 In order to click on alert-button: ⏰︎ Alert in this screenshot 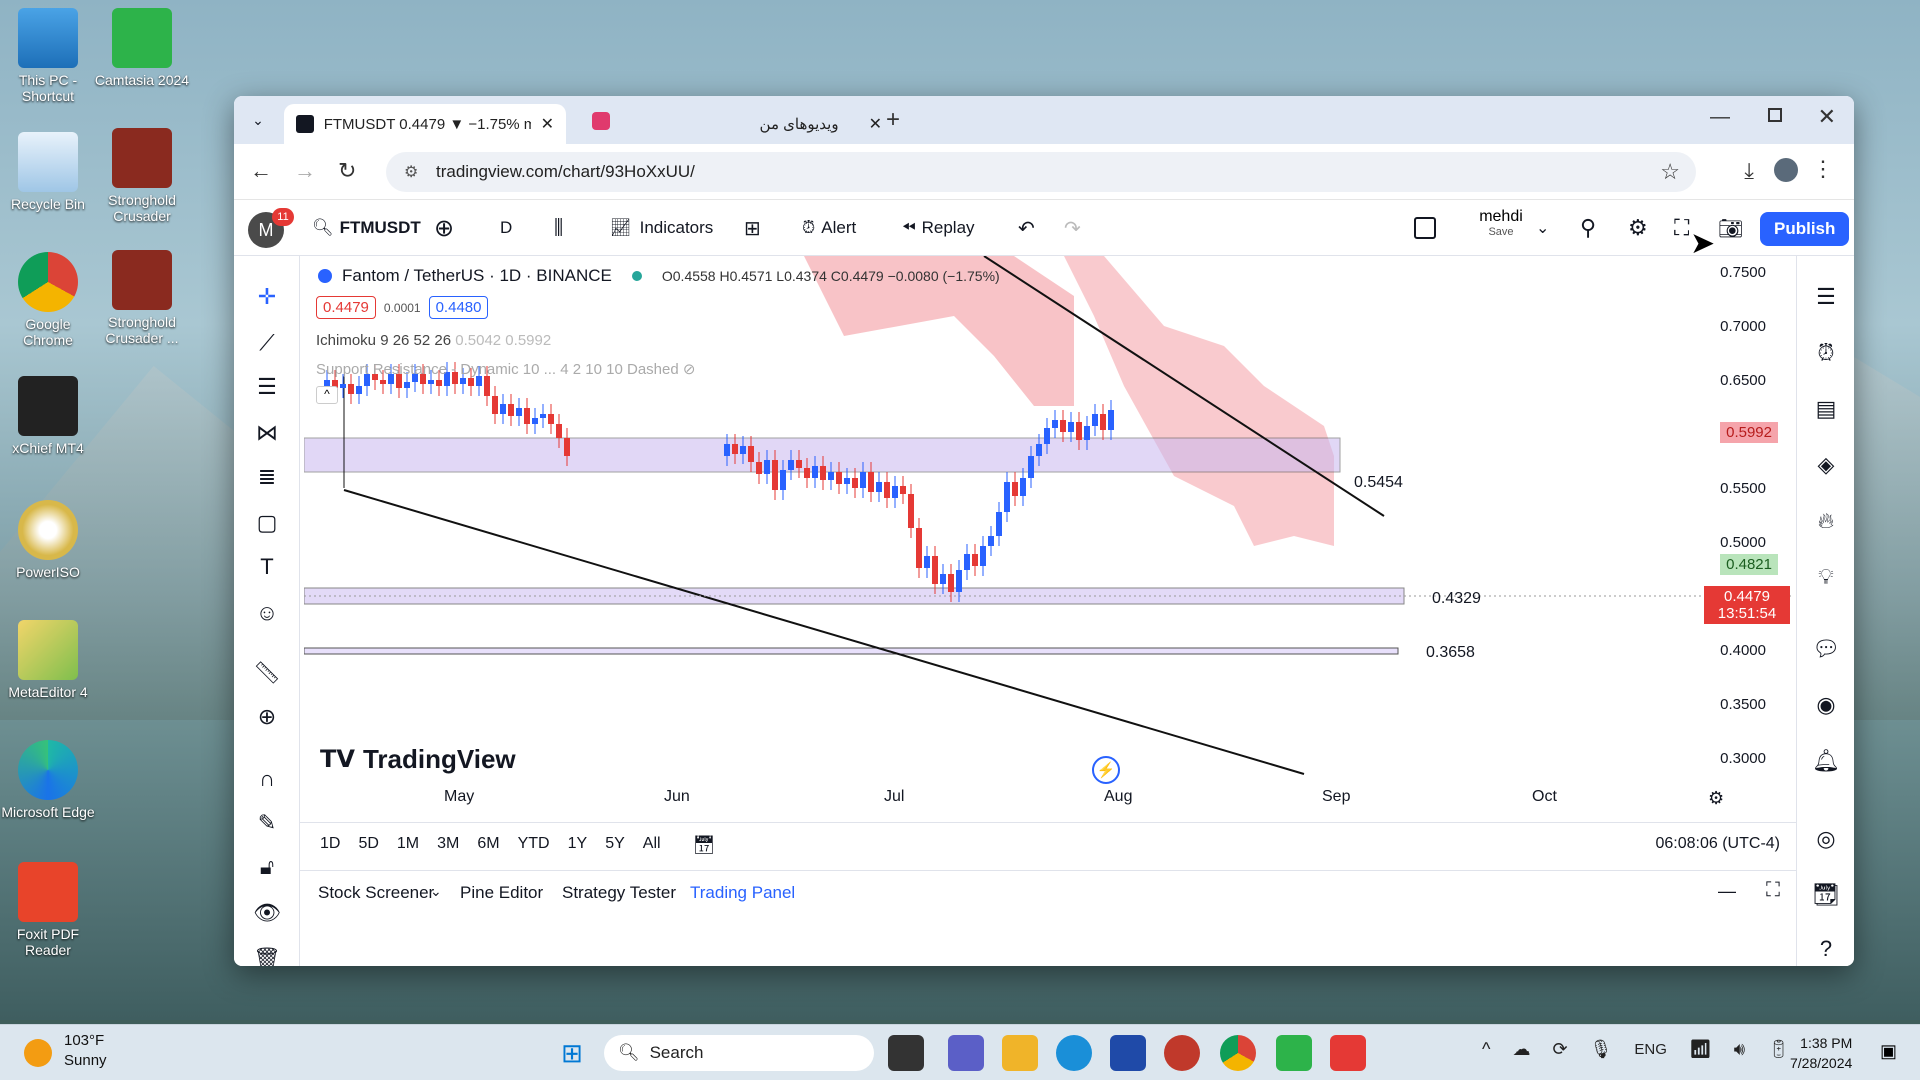, I will do `click(829, 228)`.